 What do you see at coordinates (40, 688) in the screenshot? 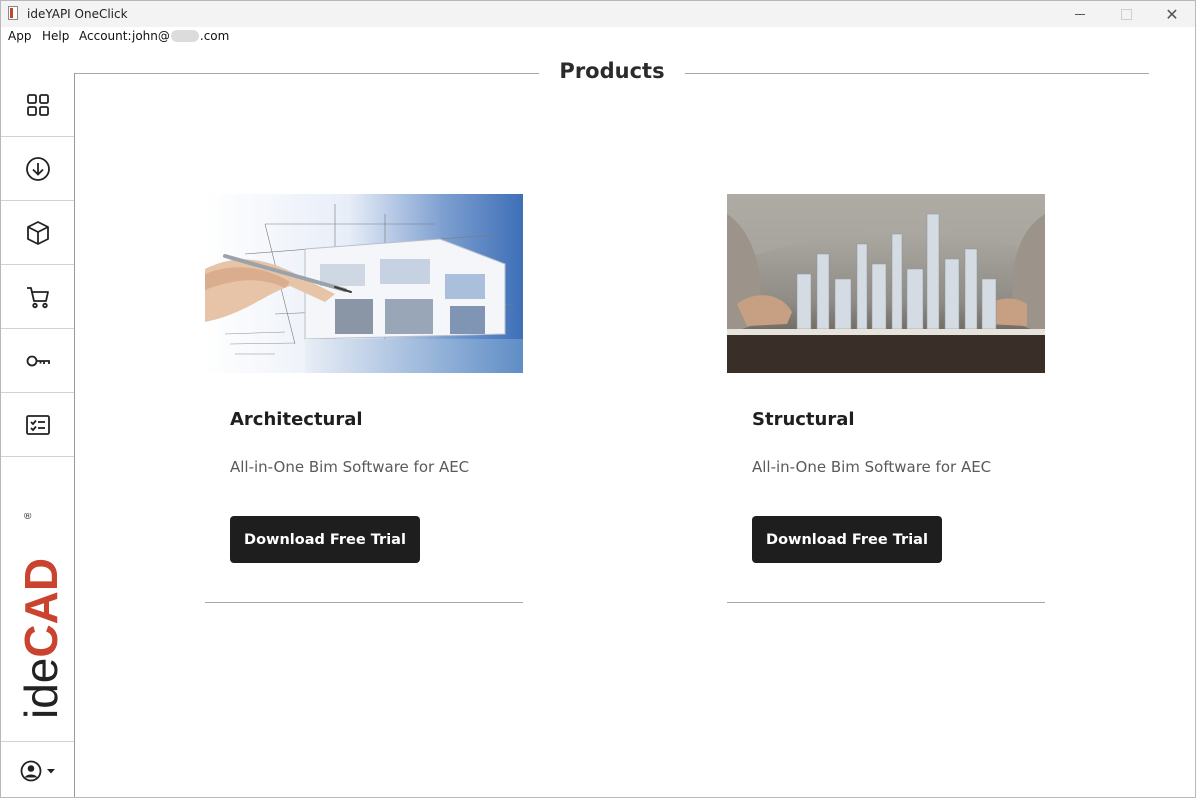
I see `brand-light: ide` at bounding box center [40, 688].